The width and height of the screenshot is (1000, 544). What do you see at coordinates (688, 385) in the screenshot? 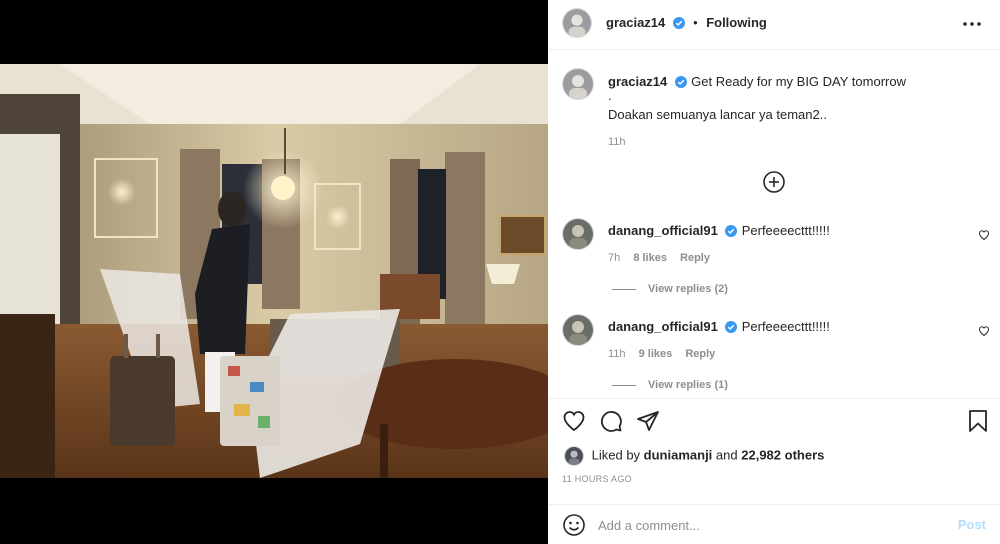
I see `view-replies-label: View replies (1)` at bounding box center [688, 385].